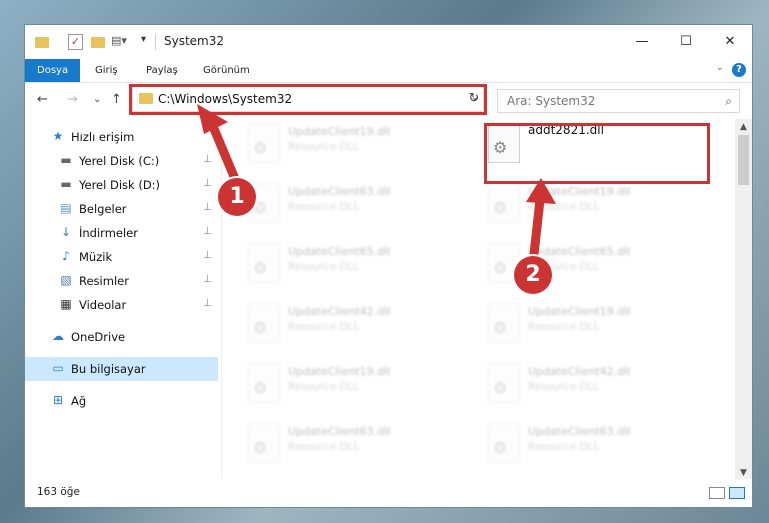 This screenshot has height=523, width=769. Describe the element at coordinates (376, 181) in the screenshot. I see `annotation-arrows` at that location.